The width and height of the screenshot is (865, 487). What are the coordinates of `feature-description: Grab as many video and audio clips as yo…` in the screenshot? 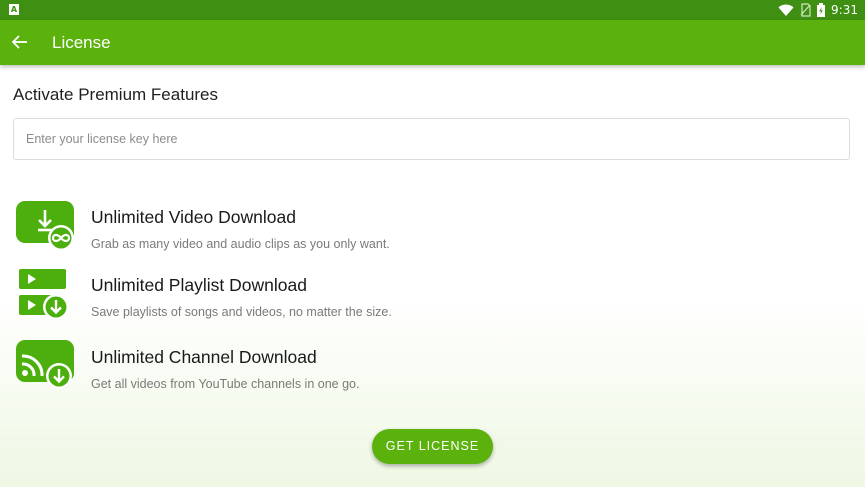 It's located at (240, 244).